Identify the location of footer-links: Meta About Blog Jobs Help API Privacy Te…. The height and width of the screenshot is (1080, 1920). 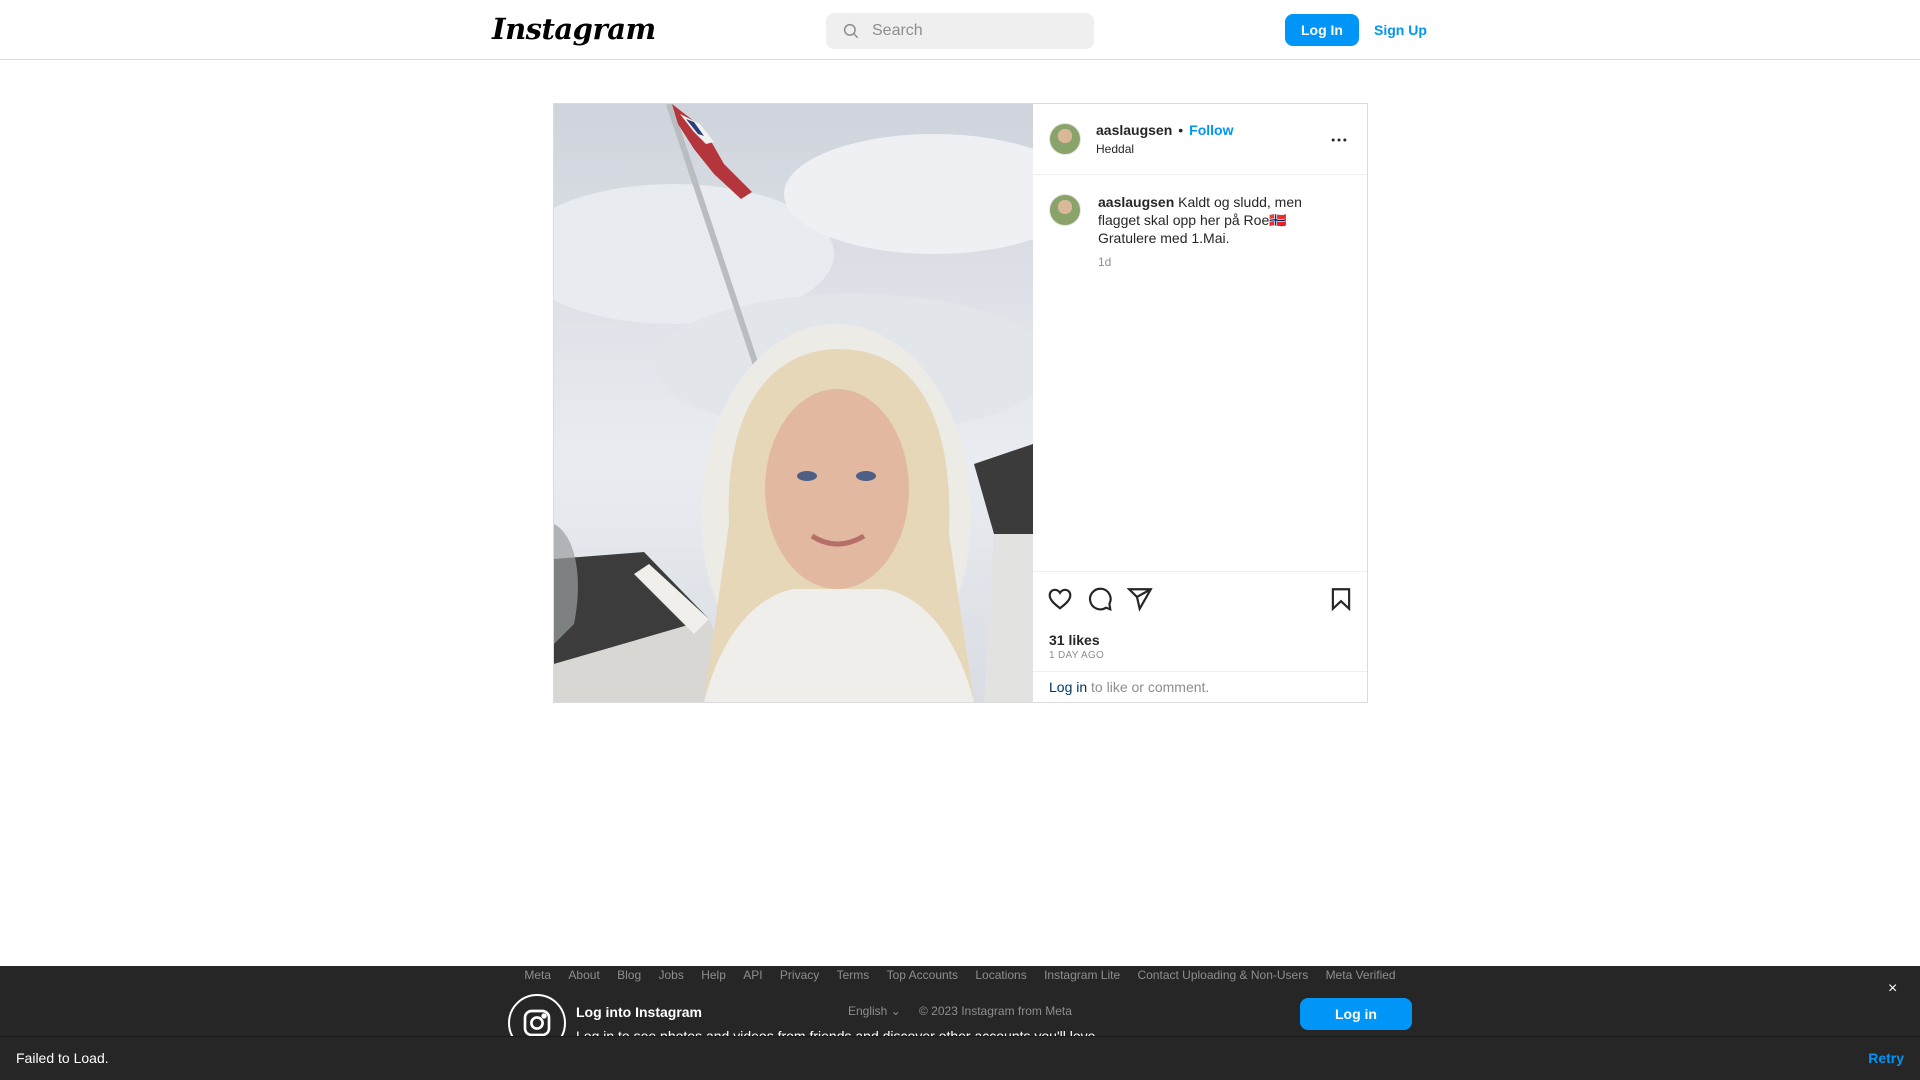
(960, 975).